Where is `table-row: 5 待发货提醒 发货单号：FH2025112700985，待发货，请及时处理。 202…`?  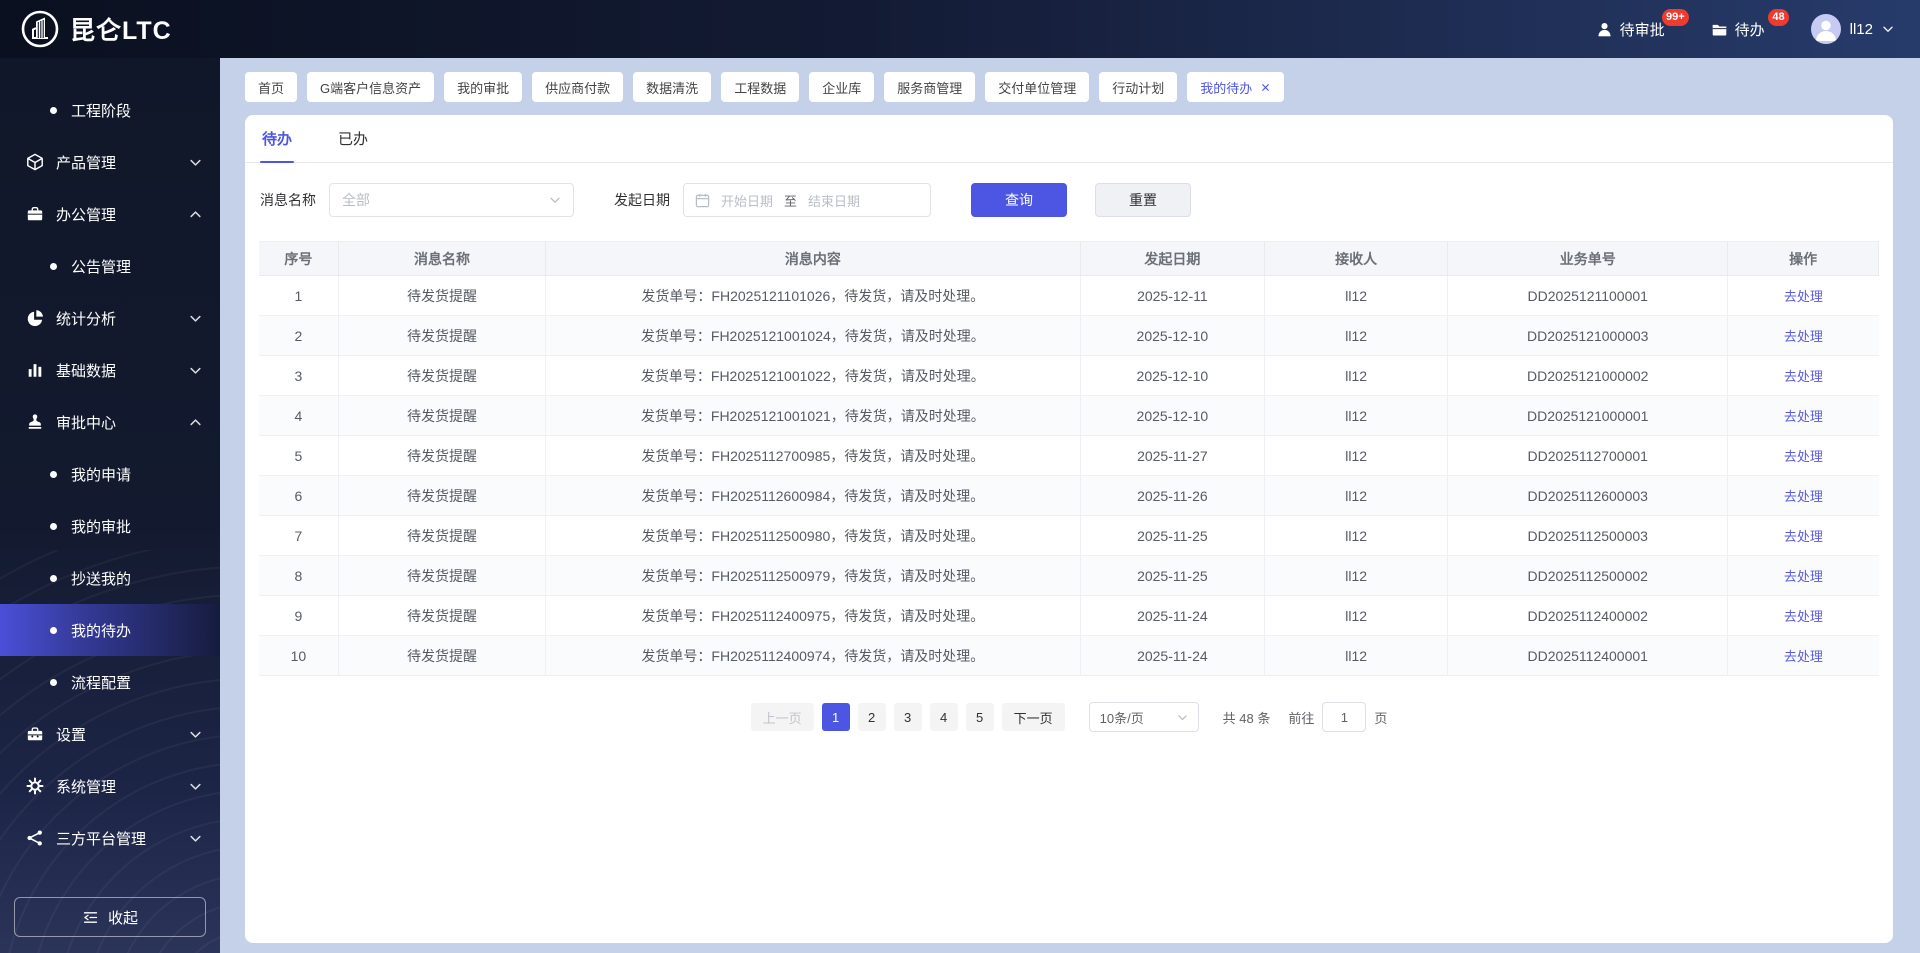 table-row: 5 待发货提醒 发货单号：FH2025112700985，待发货，请及时处理。 202… is located at coordinates (1069, 455).